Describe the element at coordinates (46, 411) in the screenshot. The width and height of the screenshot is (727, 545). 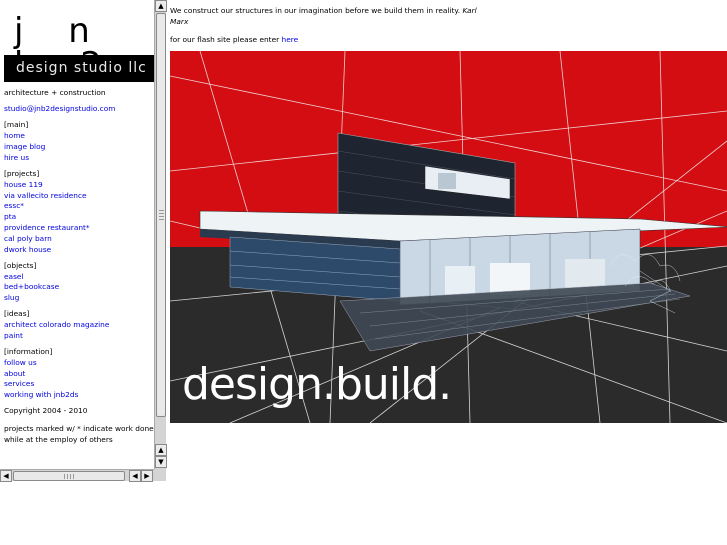
I see `copyright: Copyright 2004 - 2010` at that location.